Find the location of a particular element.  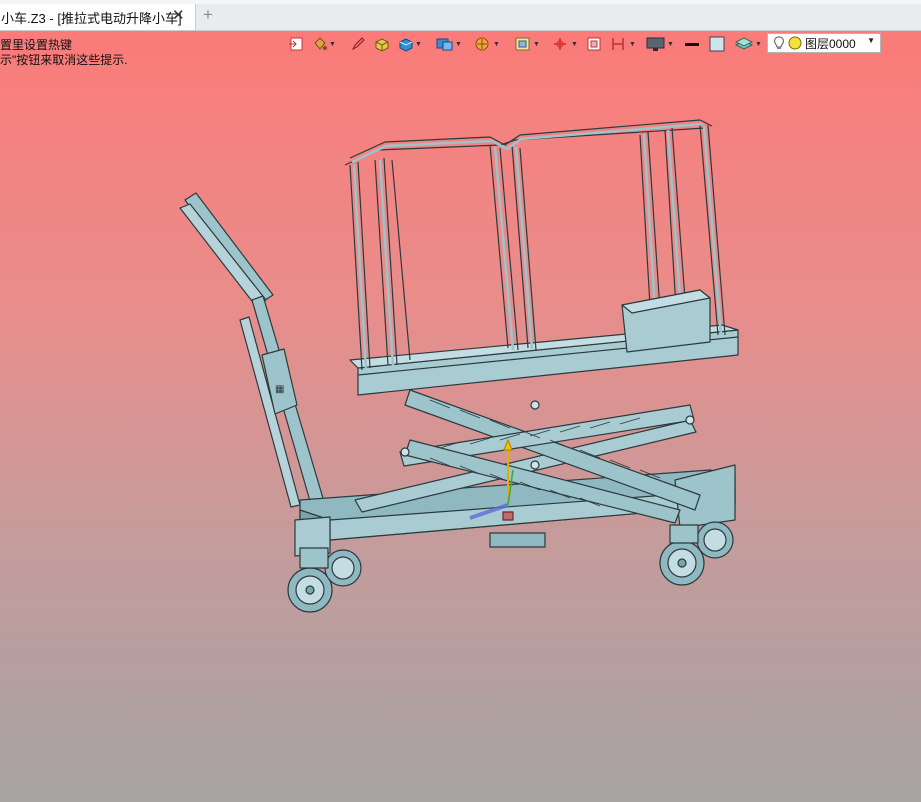

new-tab-icon: + is located at coordinates (208, 14).